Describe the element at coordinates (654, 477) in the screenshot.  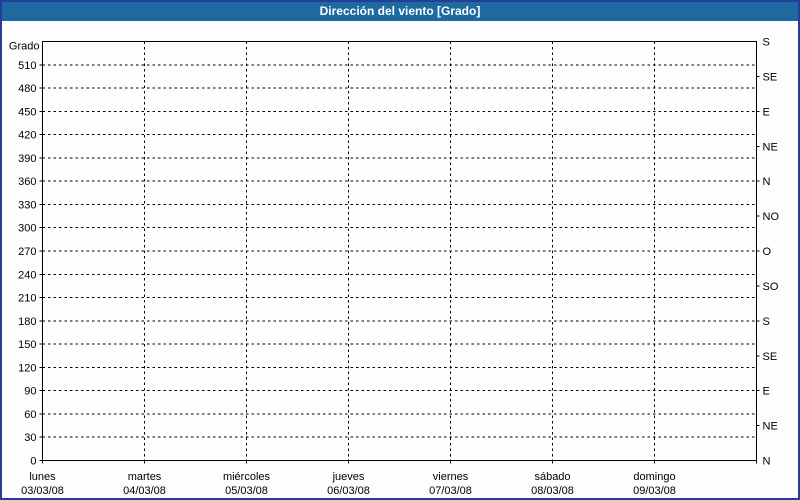
I see `x-weekday-label: domingo` at that location.